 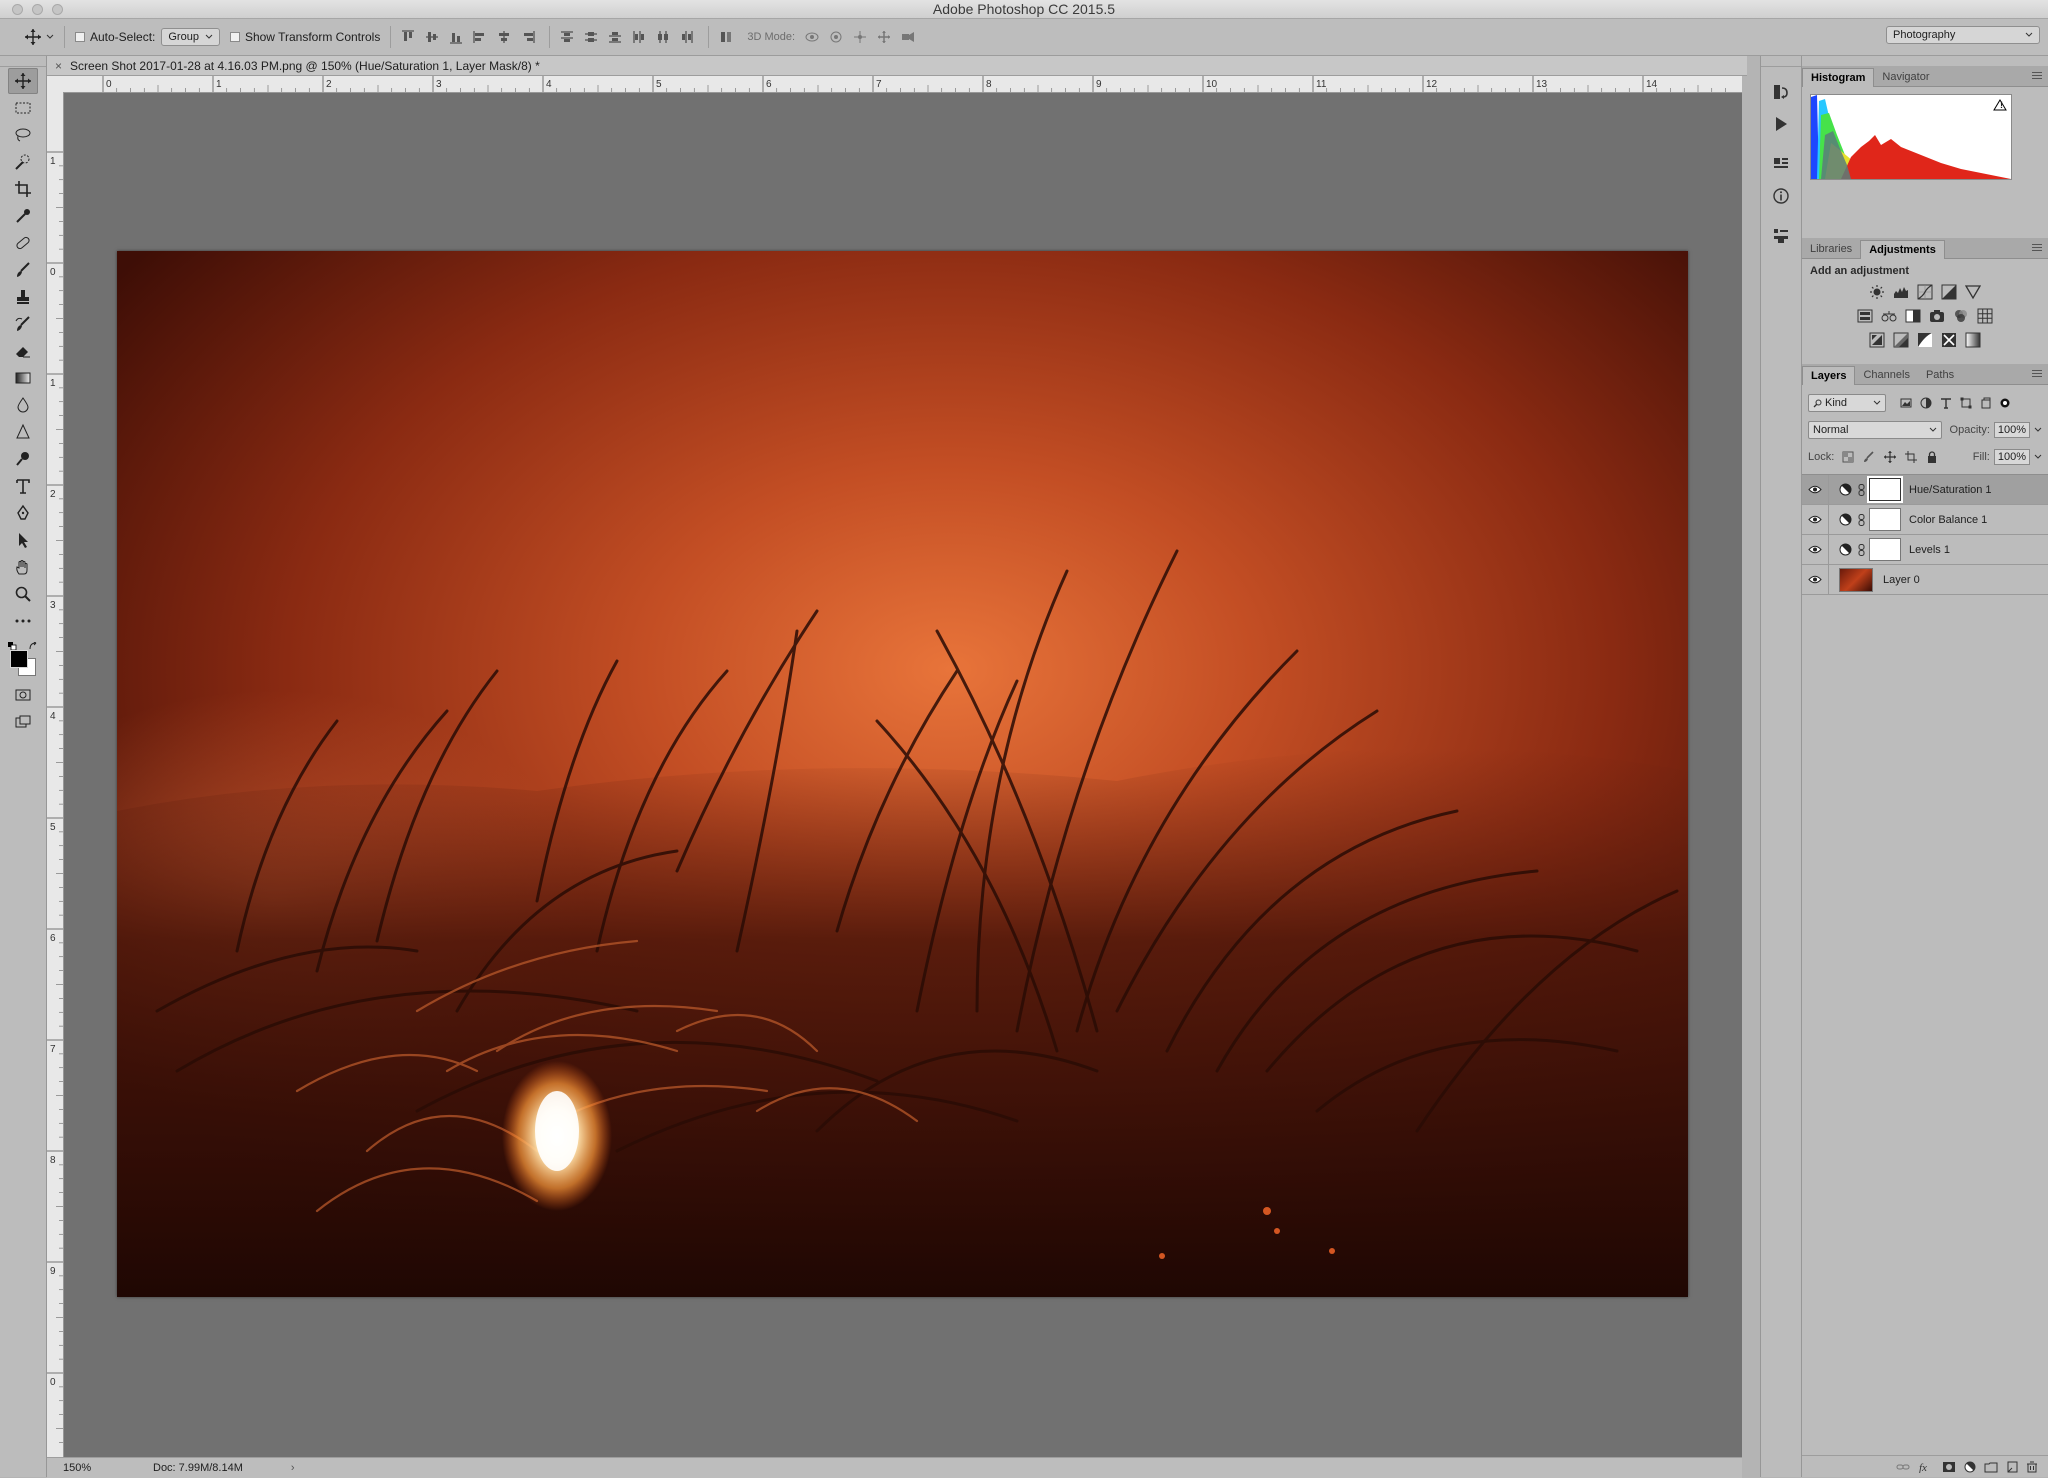 I want to click on new-adjustment-layer-icon, so click(x=1970, y=1467).